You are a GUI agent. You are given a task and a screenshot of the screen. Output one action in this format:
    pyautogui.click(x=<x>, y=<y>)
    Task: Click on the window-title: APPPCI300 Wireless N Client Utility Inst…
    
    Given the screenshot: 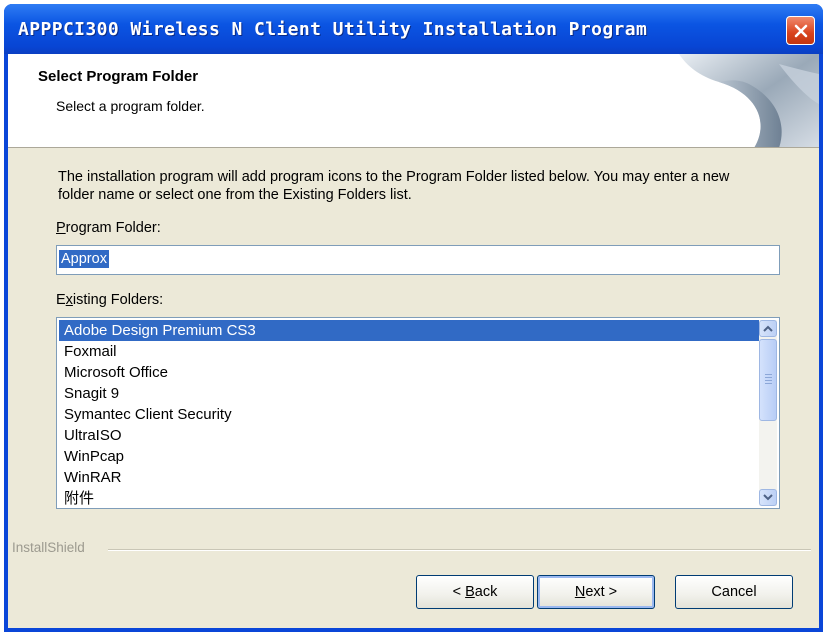 What is the action you would take?
    pyautogui.click(x=333, y=29)
    